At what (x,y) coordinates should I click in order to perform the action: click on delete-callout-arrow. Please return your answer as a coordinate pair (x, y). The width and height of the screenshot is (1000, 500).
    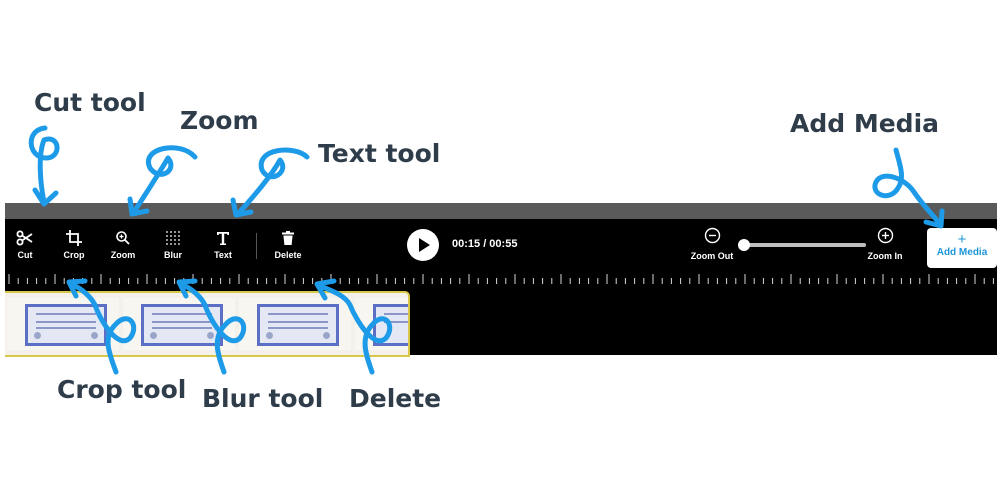
    Looking at the image, I should click on (353, 326).